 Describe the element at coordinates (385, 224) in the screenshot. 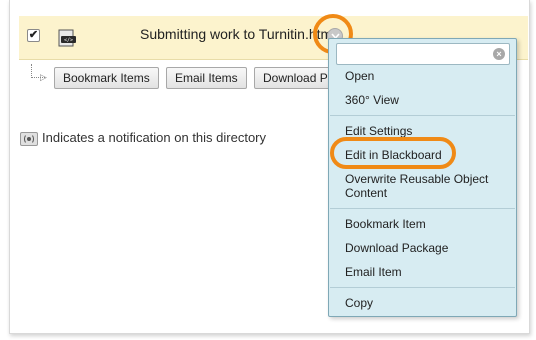

I see `menu-item-bookmark-item: Bookmark Item` at that location.